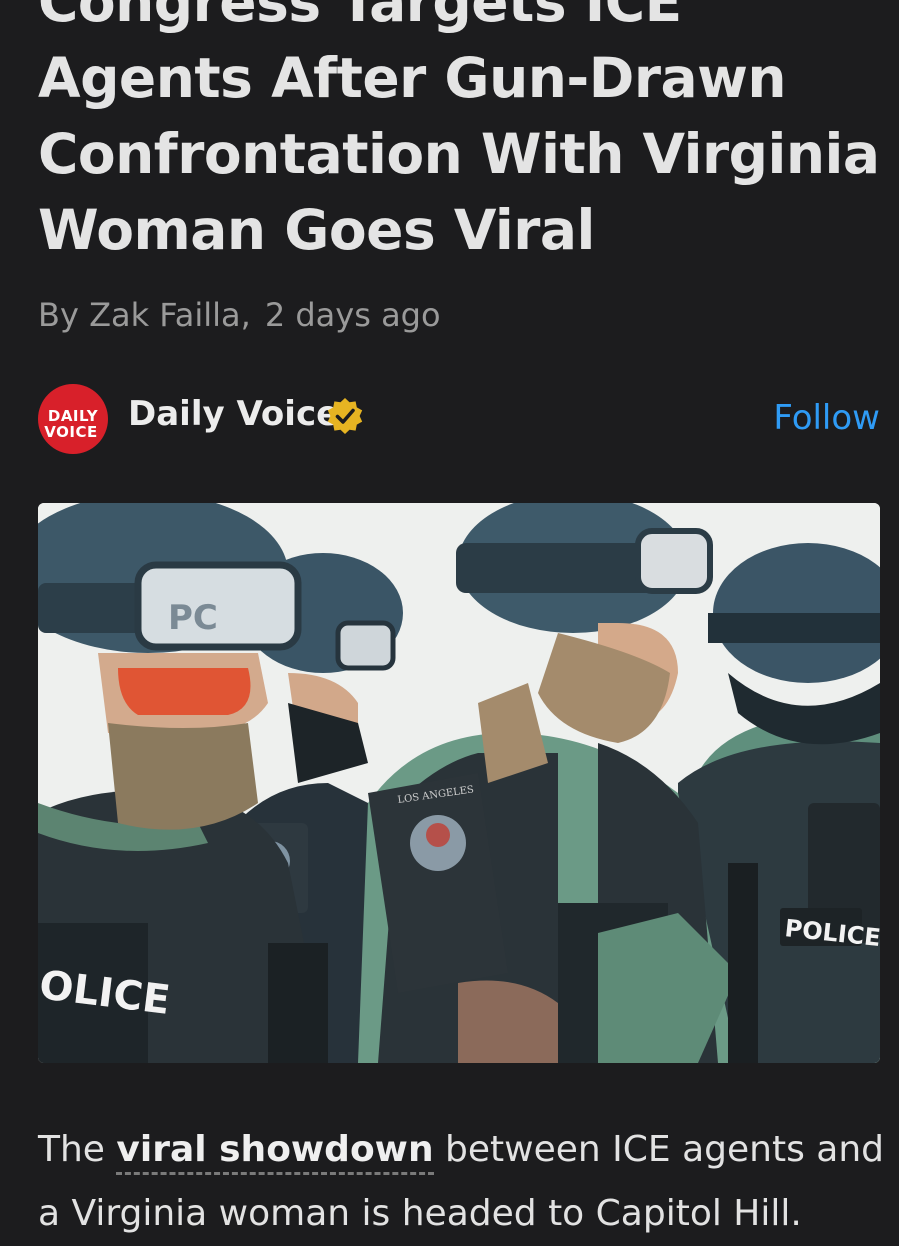 Image resolution: width=899 pixels, height=1246 pixels. What do you see at coordinates (360, 17) in the screenshot?
I see `headline-line: Congress Targets ICE` at bounding box center [360, 17].